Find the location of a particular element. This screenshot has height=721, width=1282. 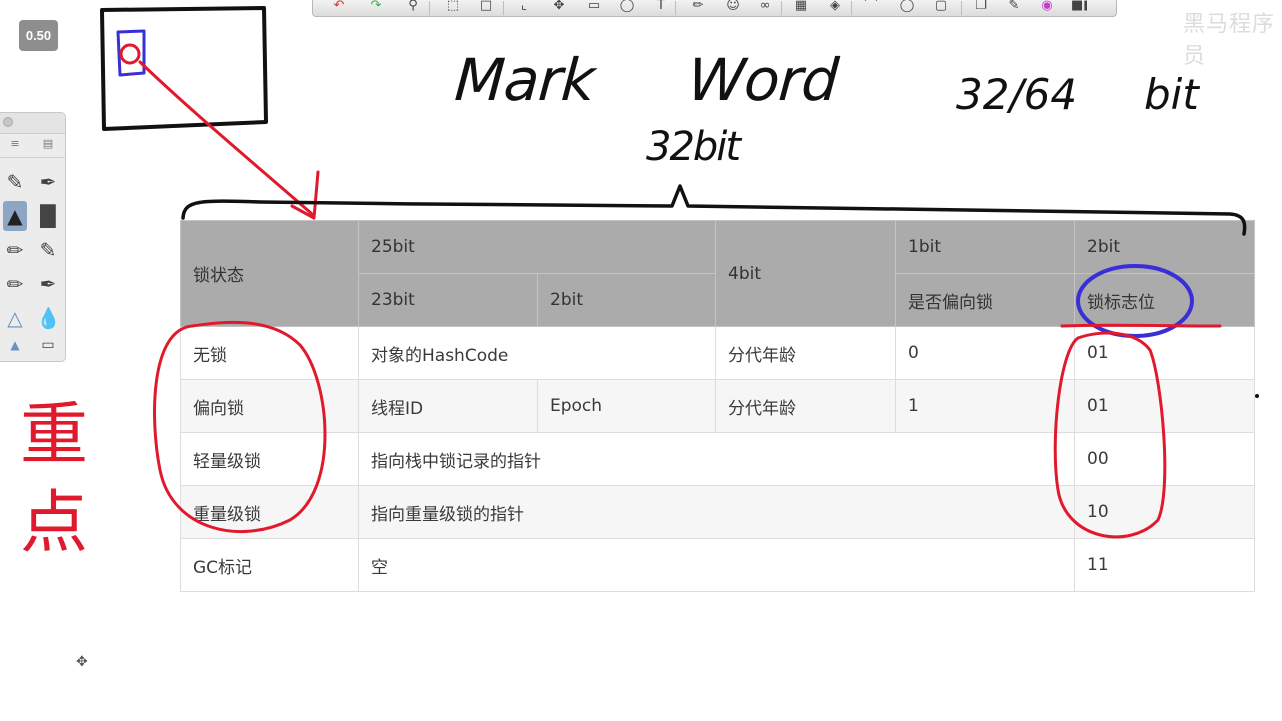

emoji-icon: ☺ is located at coordinates (733, 6).